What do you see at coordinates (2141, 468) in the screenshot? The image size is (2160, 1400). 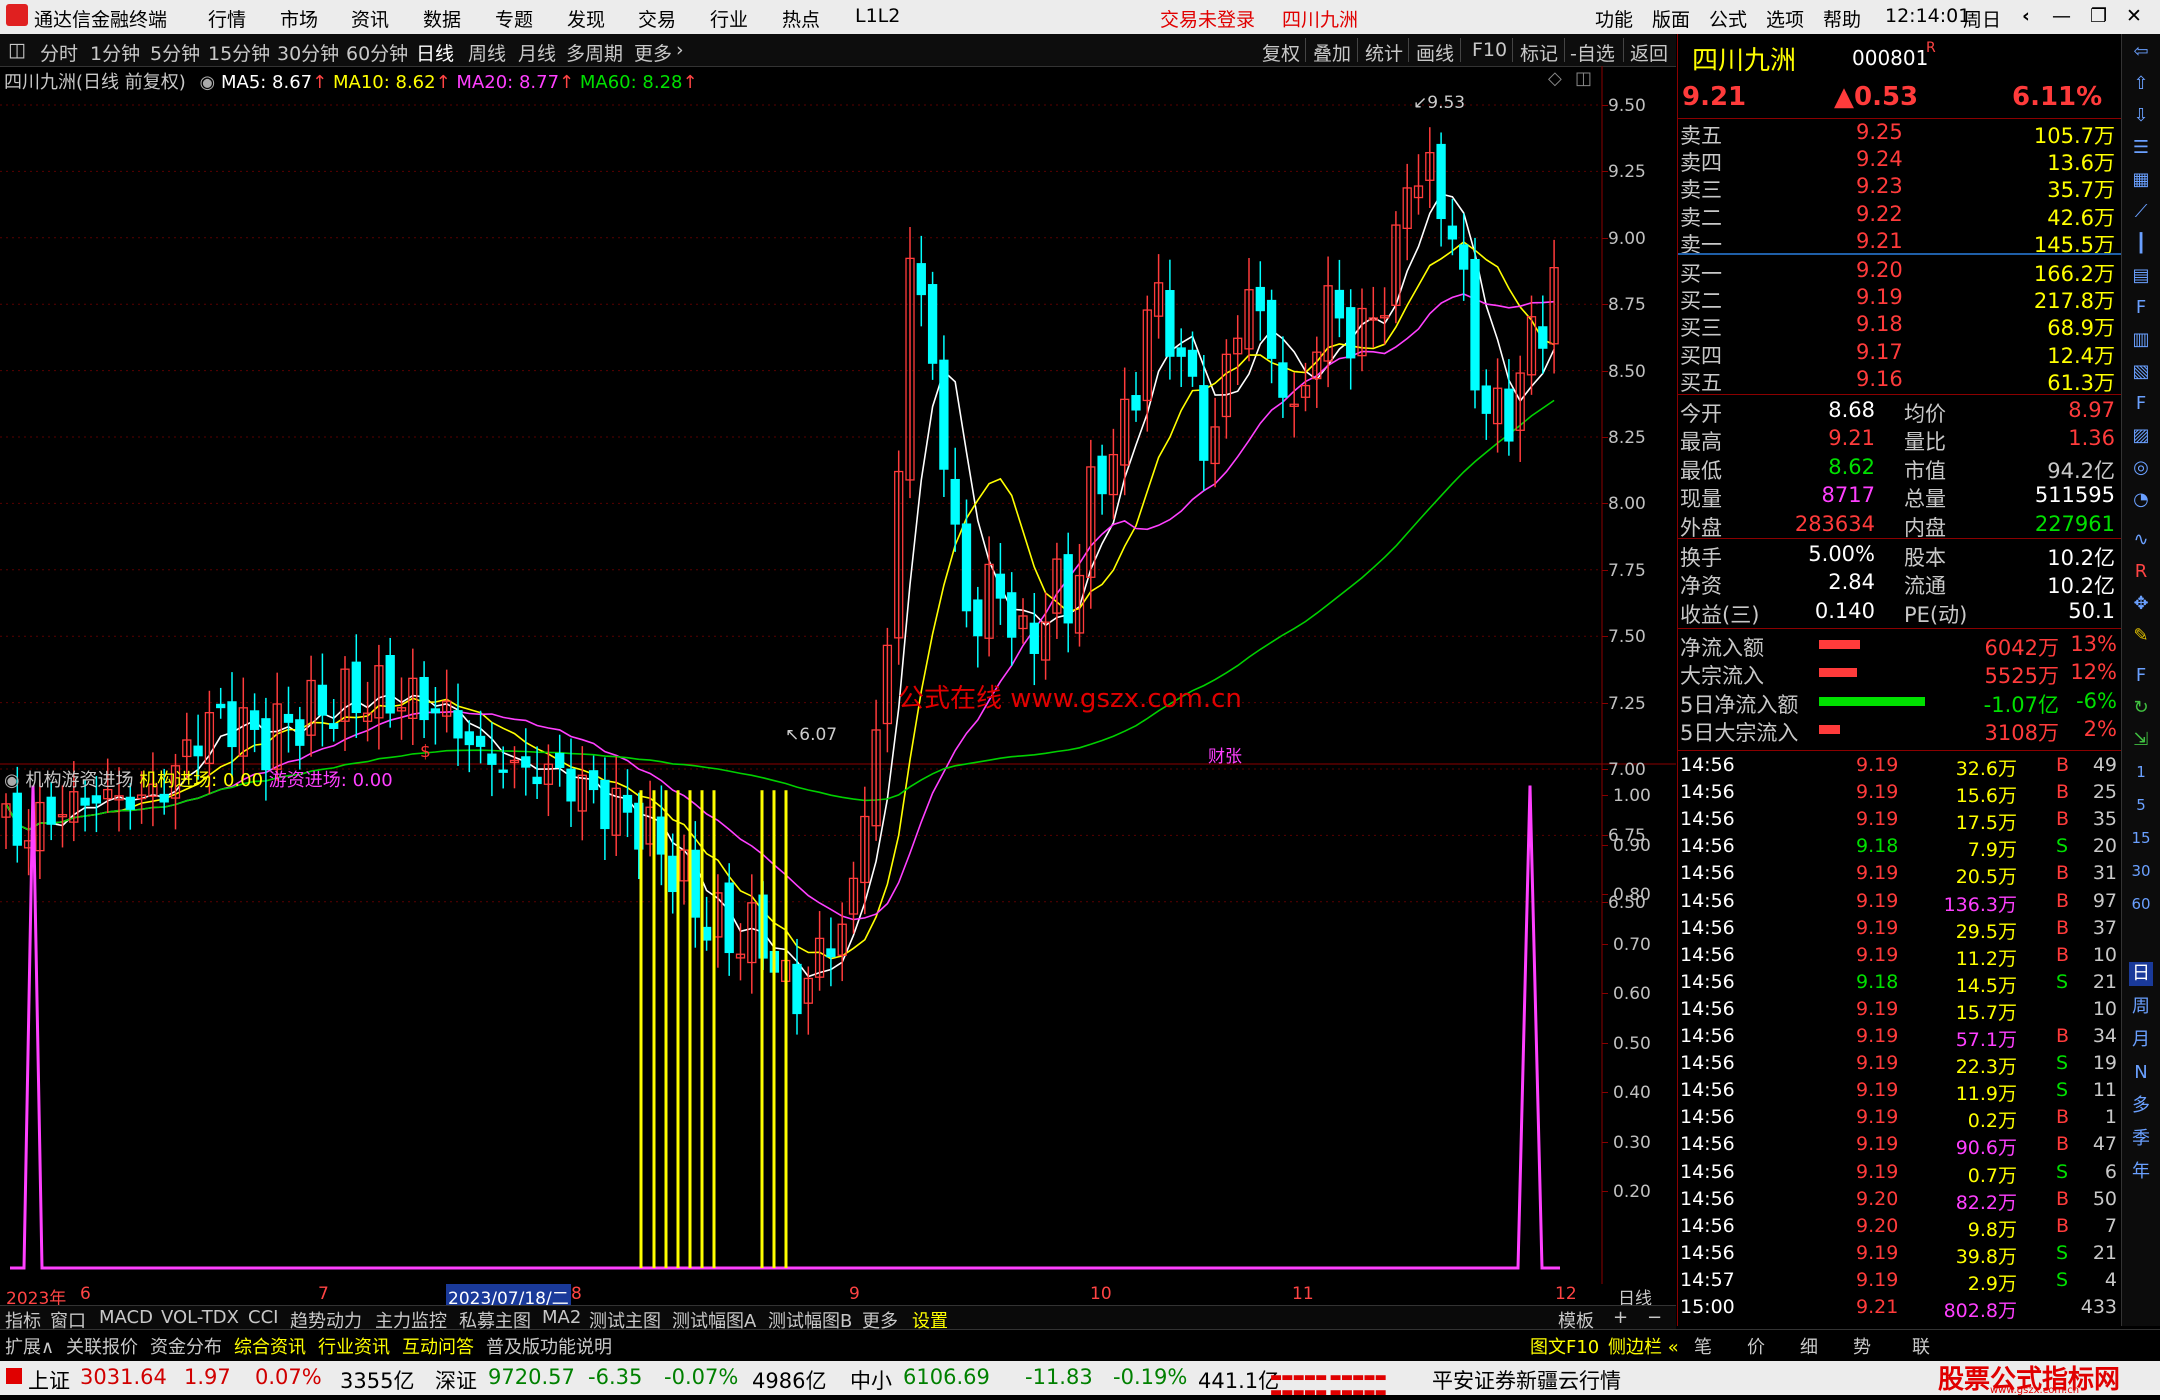 I see `circle-icon: ◎` at bounding box center [2141, 468].